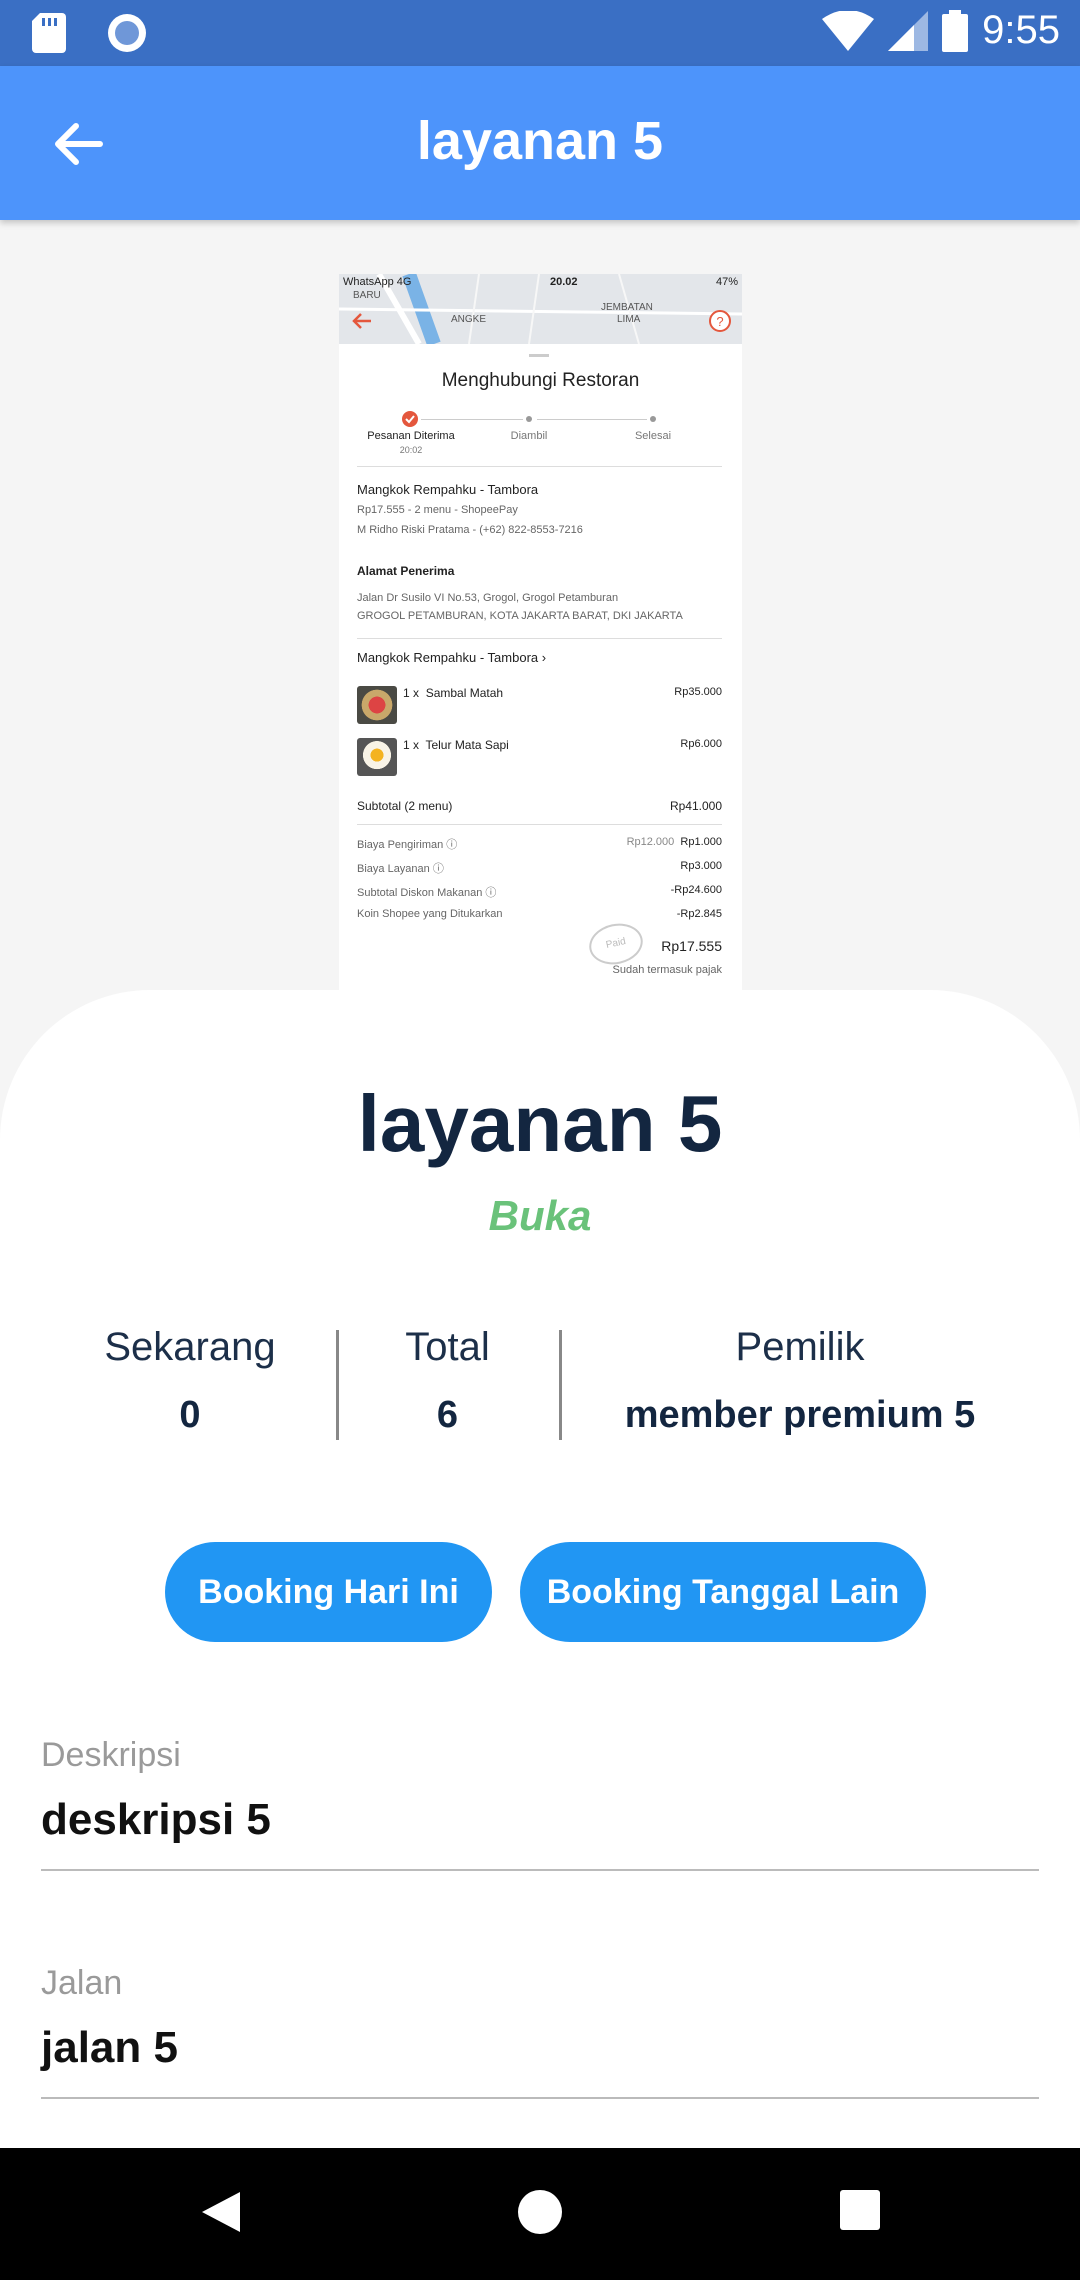  Describe the element at coordinates (529, 436) in the screenshot. I see `receipt-step: Diambil` at that location.